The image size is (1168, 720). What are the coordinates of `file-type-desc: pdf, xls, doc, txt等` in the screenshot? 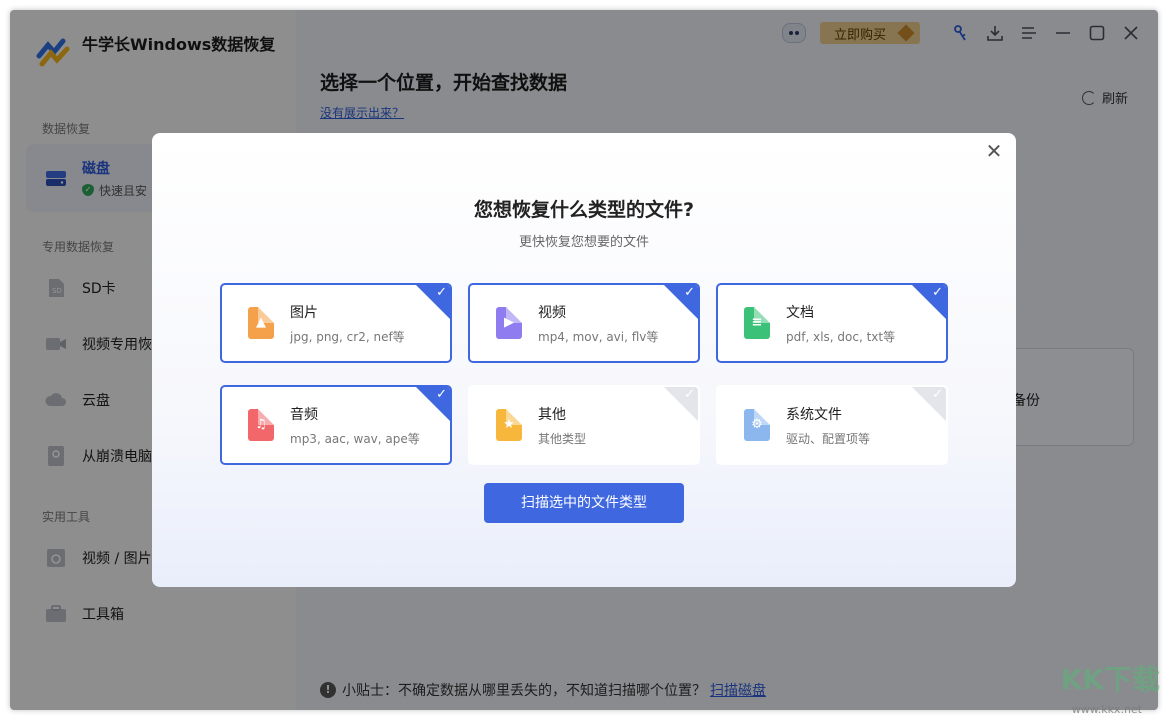 It's located at (840, 336).